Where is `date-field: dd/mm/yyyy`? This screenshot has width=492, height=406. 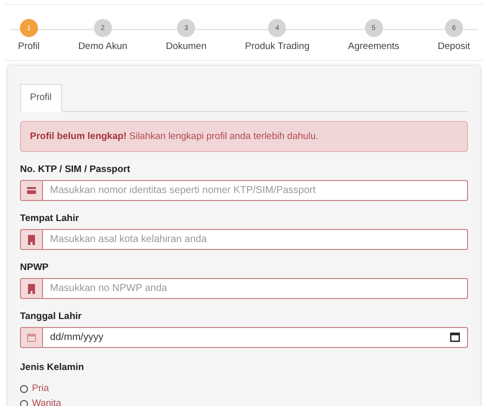 date-field: dd/mm/yyyy is located at coordinates (255, 337).